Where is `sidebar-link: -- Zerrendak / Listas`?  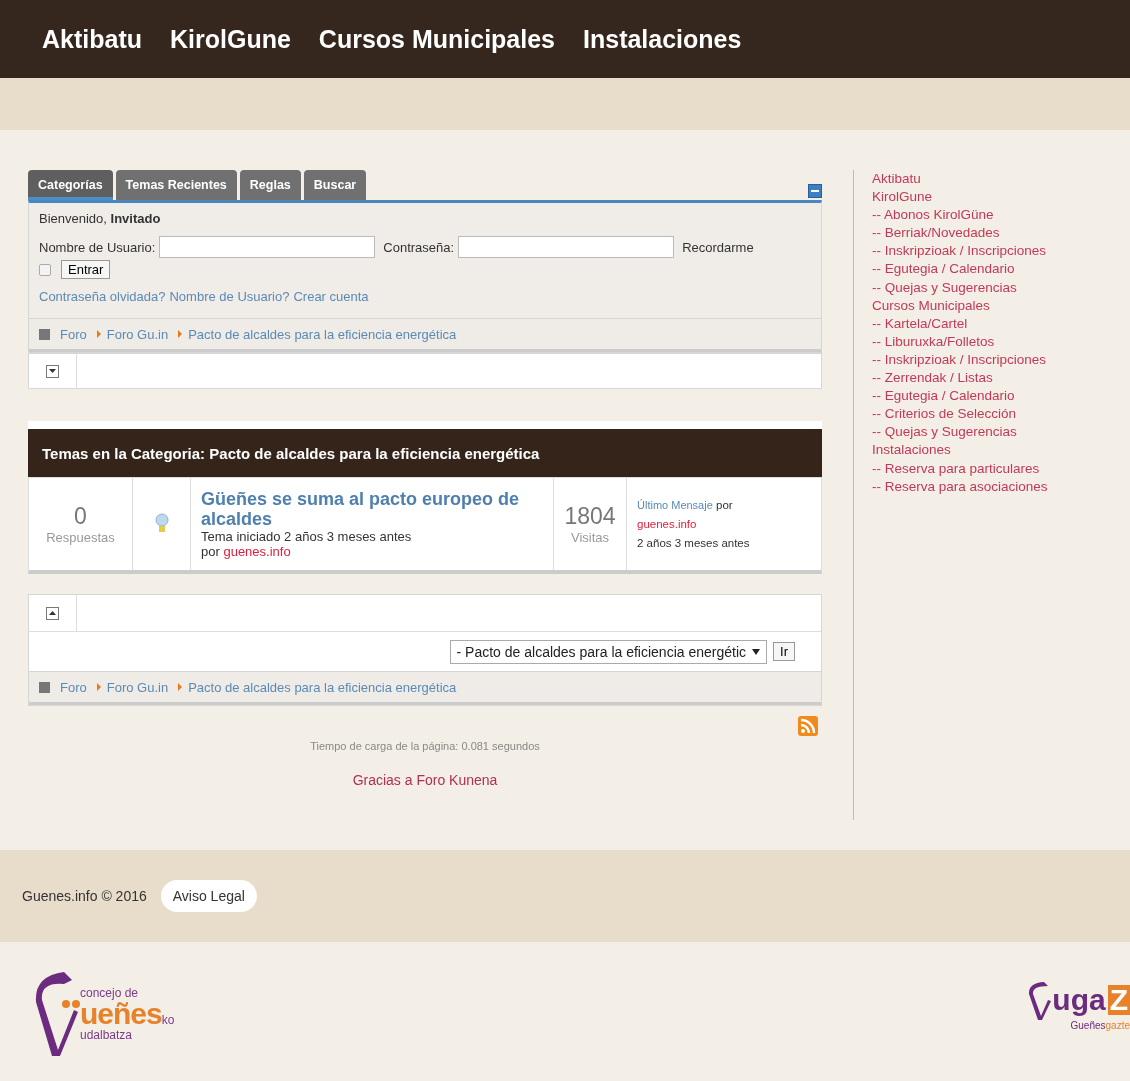
sidebar-link: -- Zerrendak / Listas is located at coordinates (960, 378).